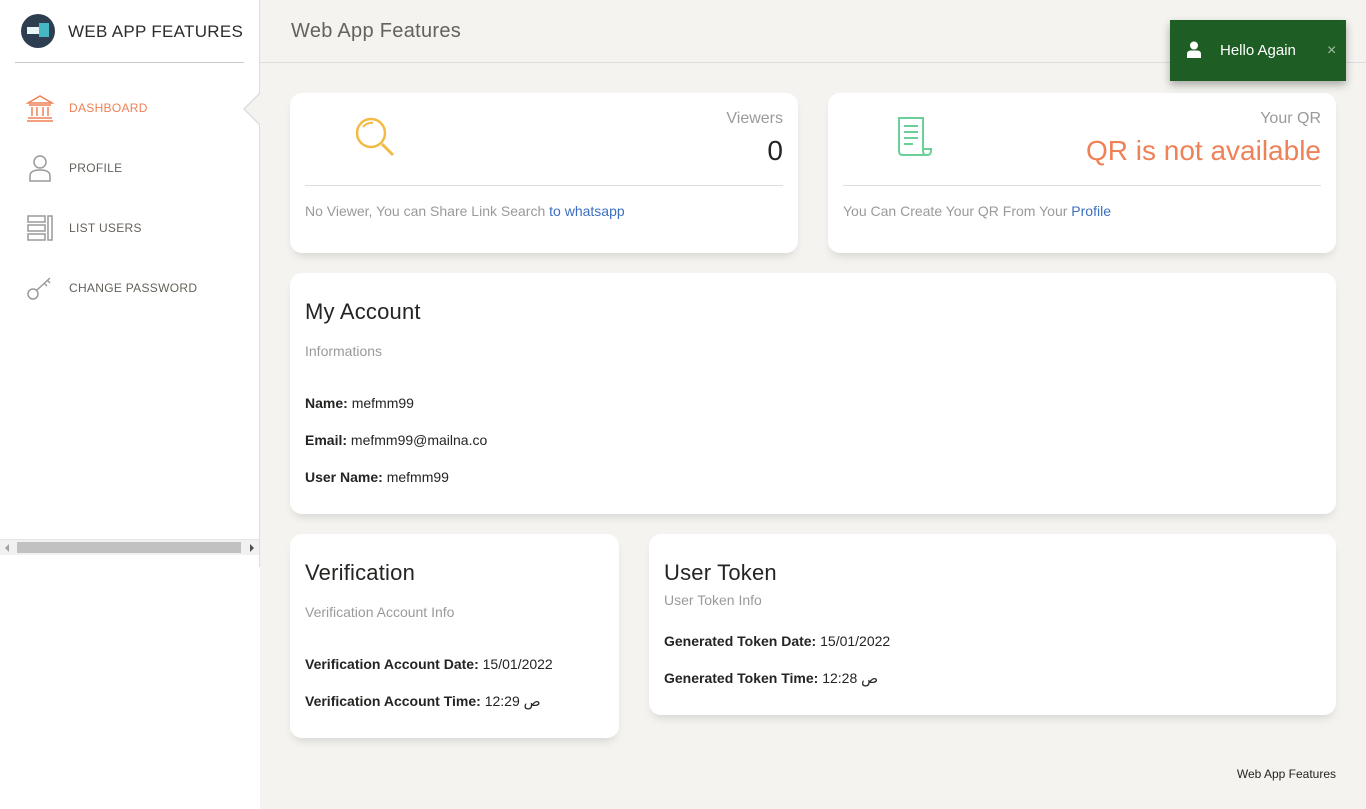 The image size is (1366, 809). Describe the element at coordinates (326, 403) in the screenshot. I see `field-label: Name:` at that location.